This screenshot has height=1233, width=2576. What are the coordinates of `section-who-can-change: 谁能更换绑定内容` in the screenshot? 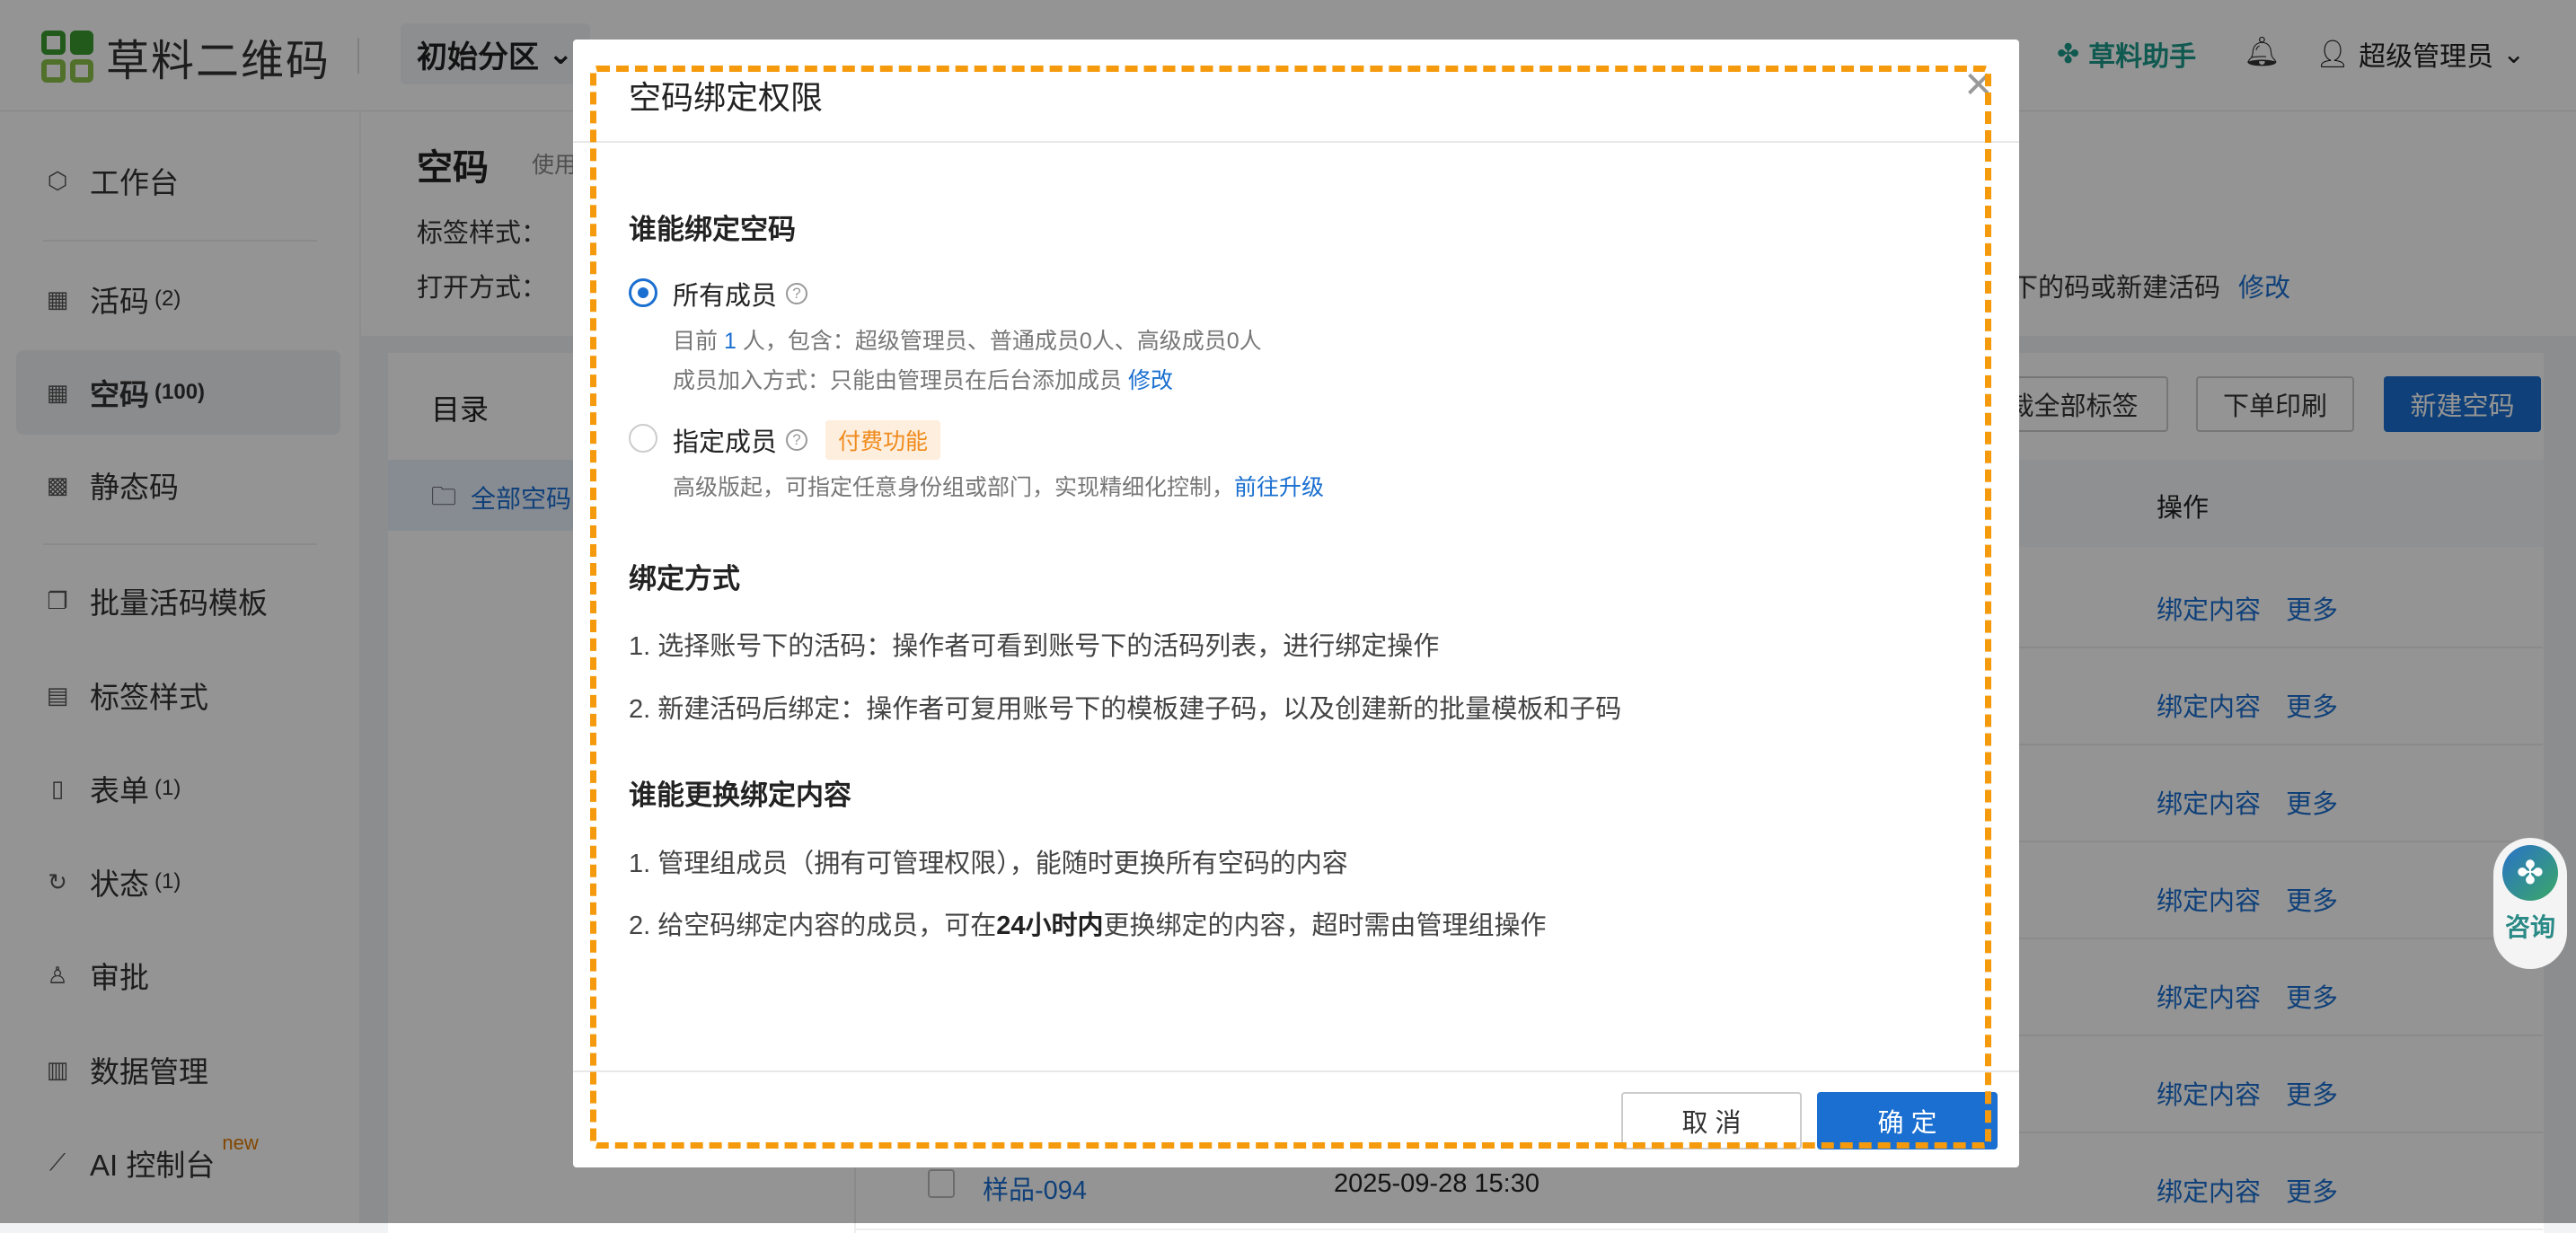 It's located at (740, 795).